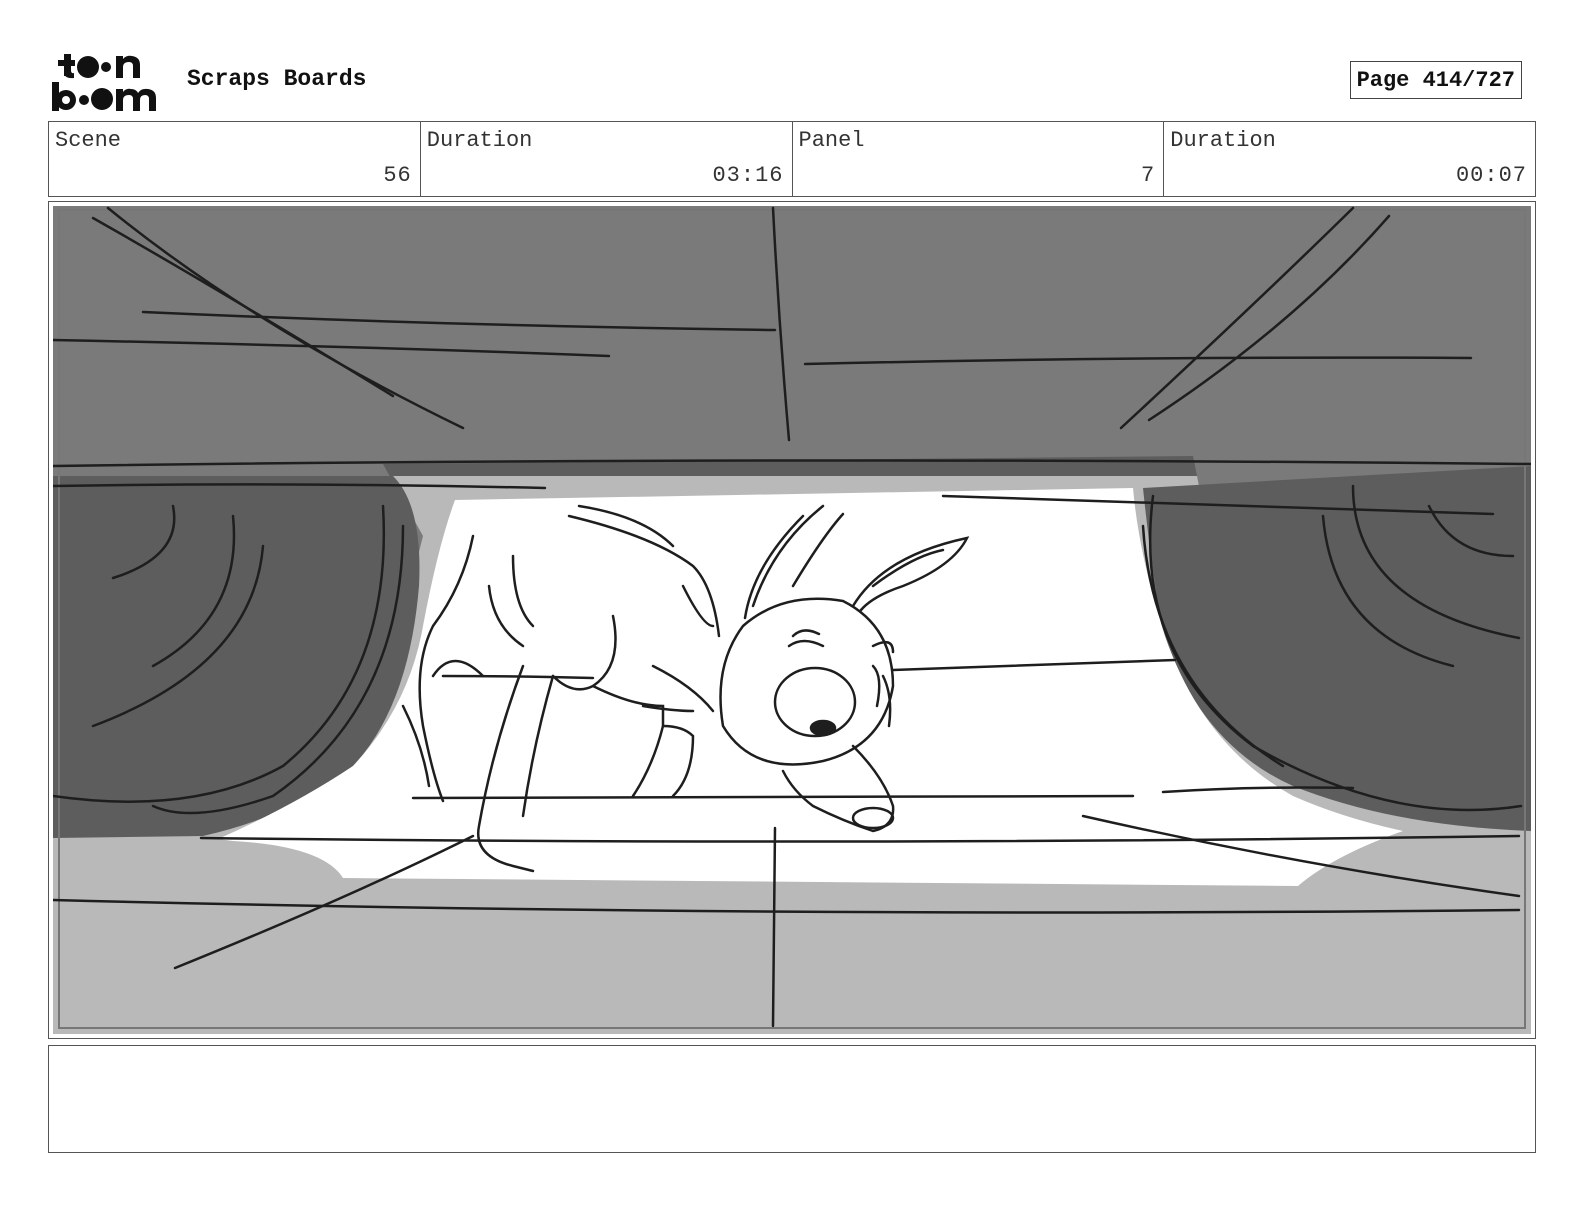  Describe the element at coordinates (1148, 175) in the screenshot. I see `panel-value: 7` at that location.